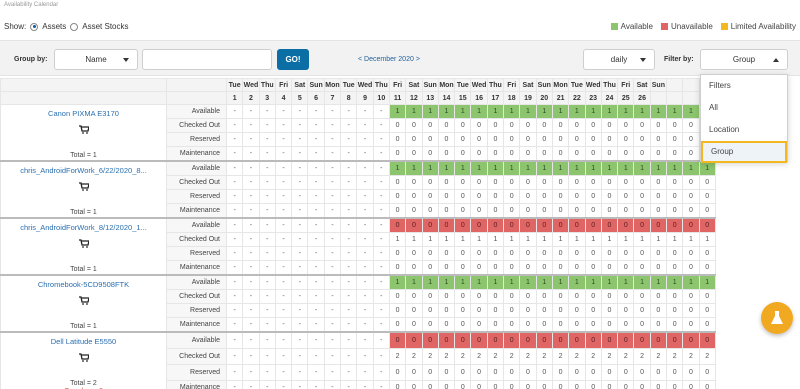 This screenshot has width=800, height=389. I want to click on group-by-select: Name, so click(96, 59).